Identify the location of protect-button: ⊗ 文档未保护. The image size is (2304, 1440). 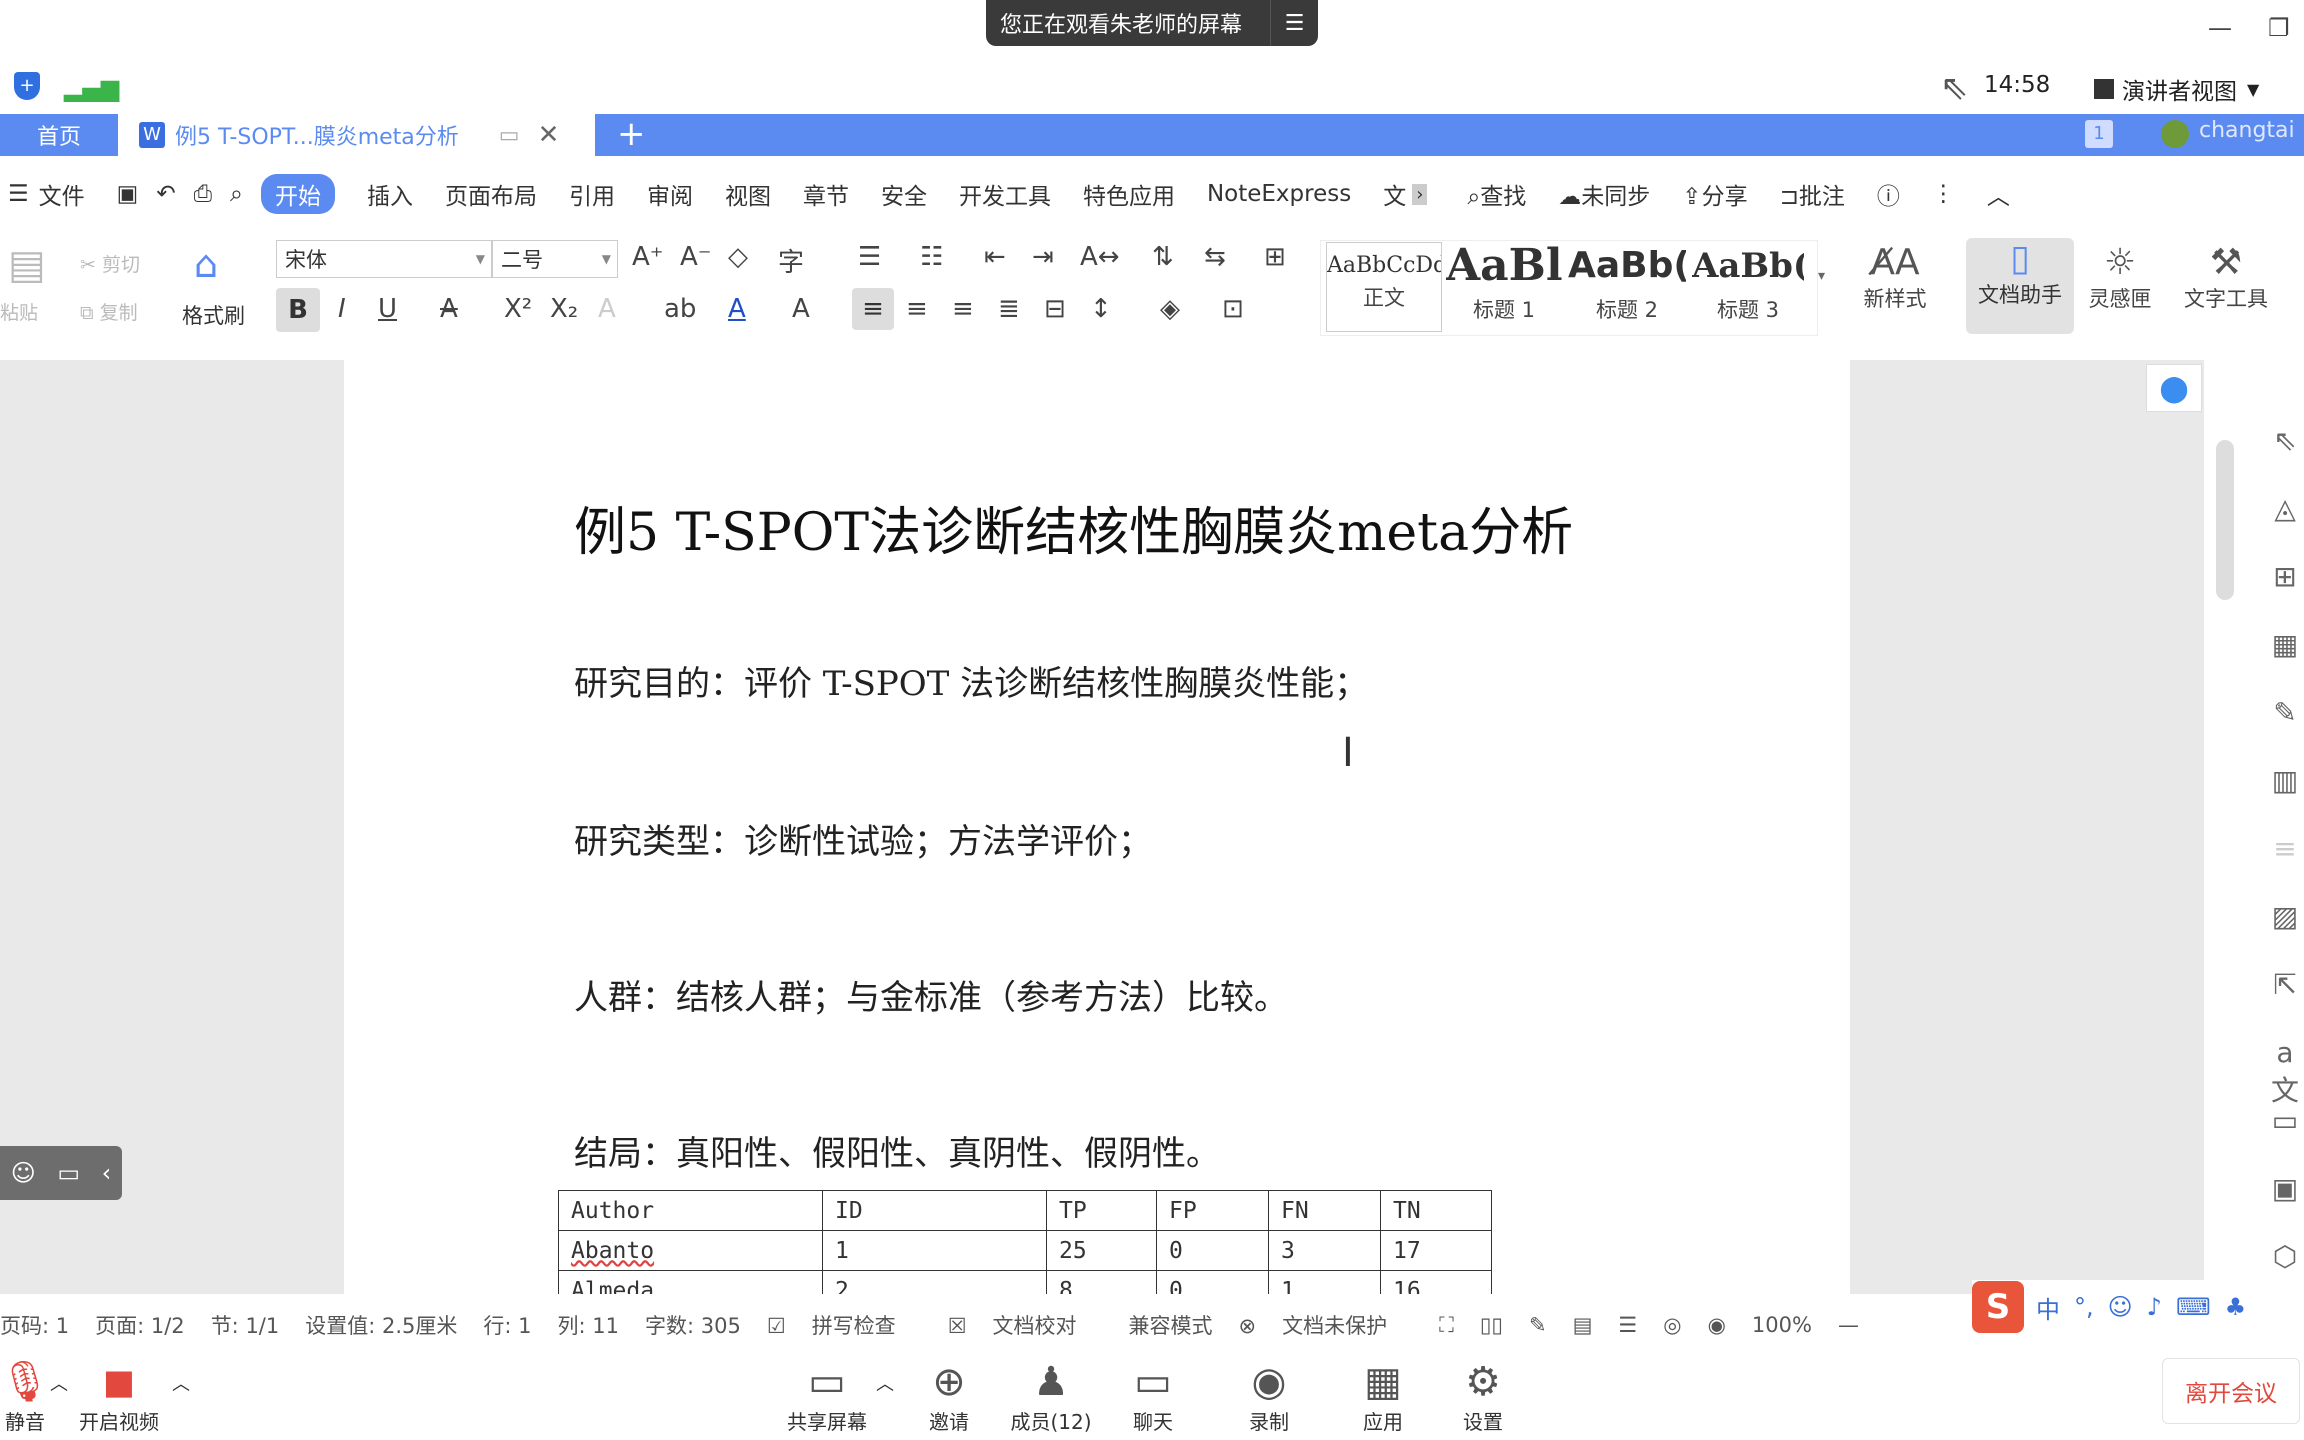
(1326, 1325).